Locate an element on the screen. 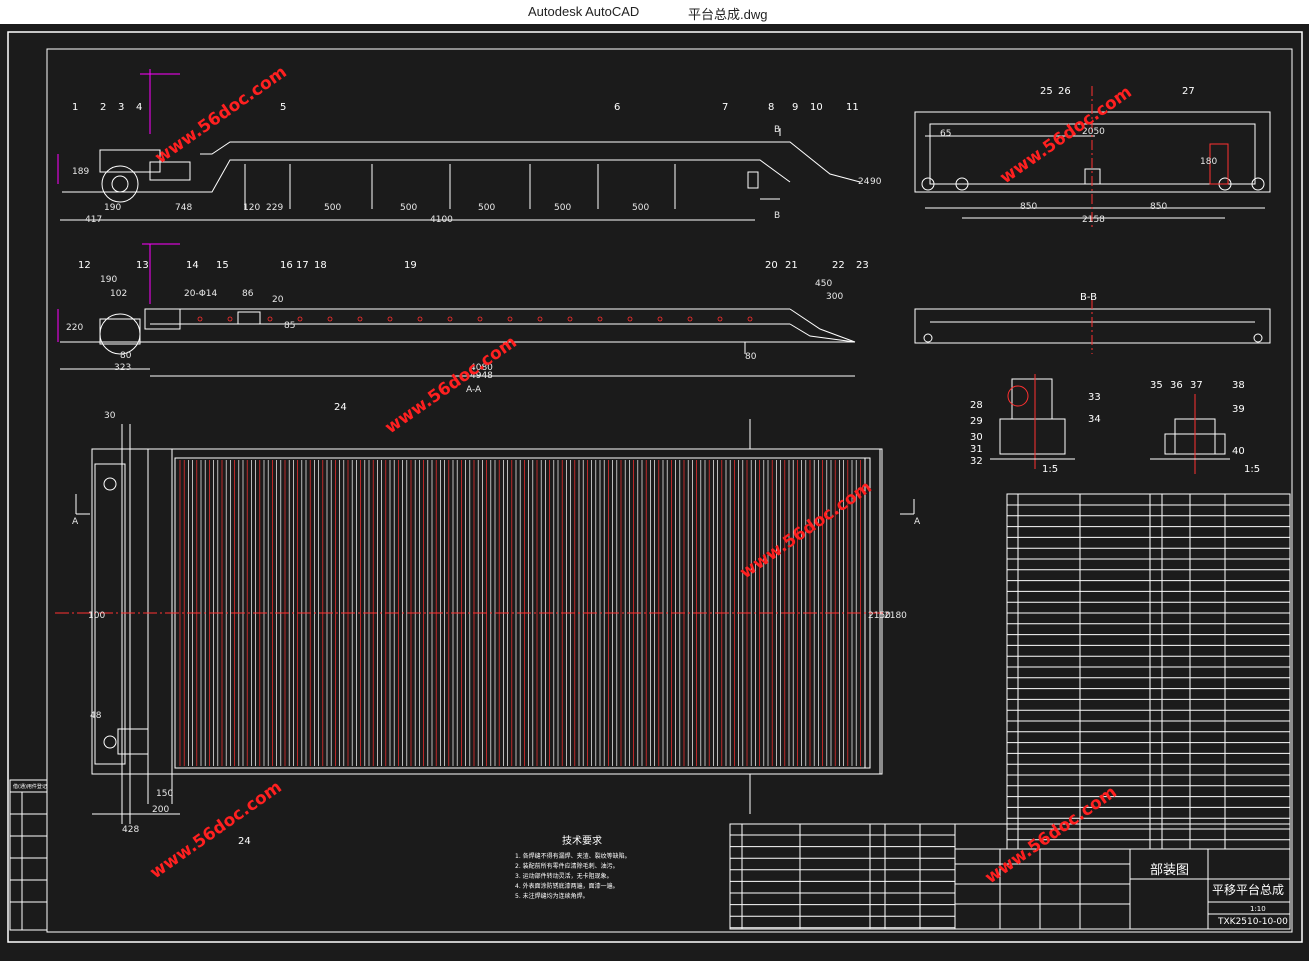 Image resolution: width=1309 pixels, height=961 pixels. svg-text: 16 is located at coordinates (286, 265).